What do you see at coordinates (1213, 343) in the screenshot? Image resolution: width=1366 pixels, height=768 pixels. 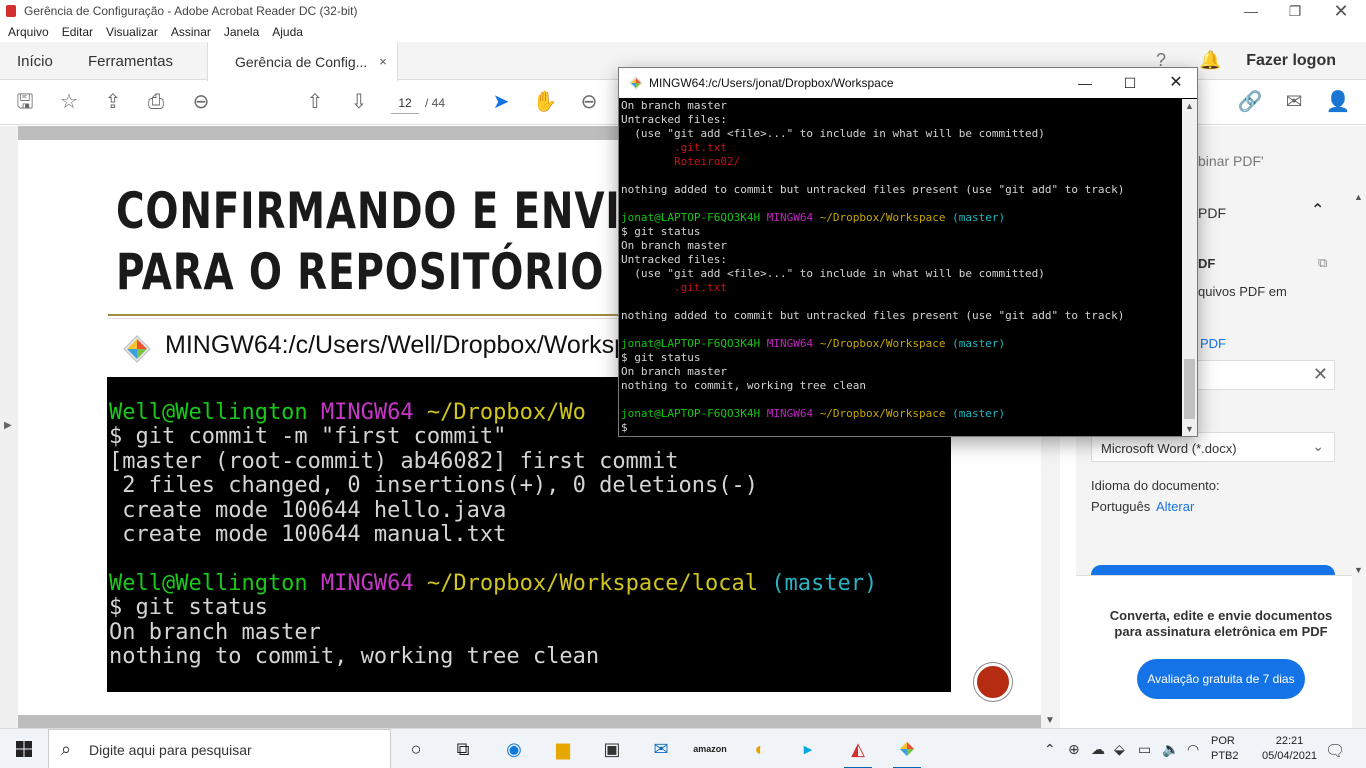 I see `rp-pdf-link: PDF` at bounding box center [1213, 343].